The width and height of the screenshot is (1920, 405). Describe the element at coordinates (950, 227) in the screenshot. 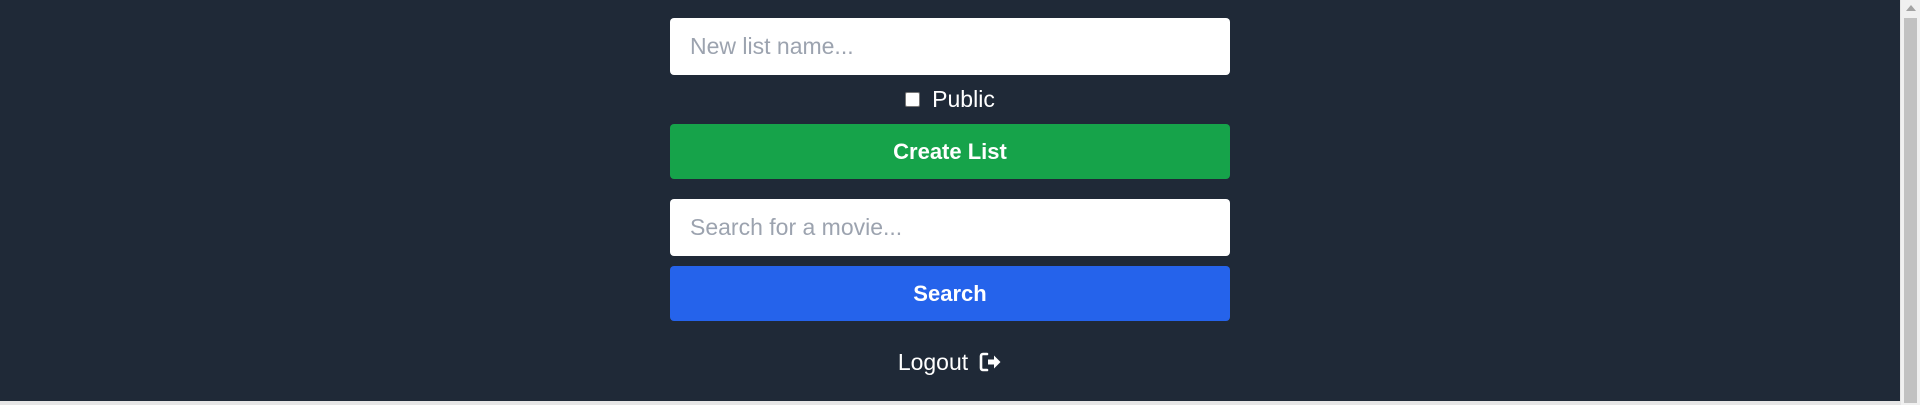

I see `movie-search-input` at that location.